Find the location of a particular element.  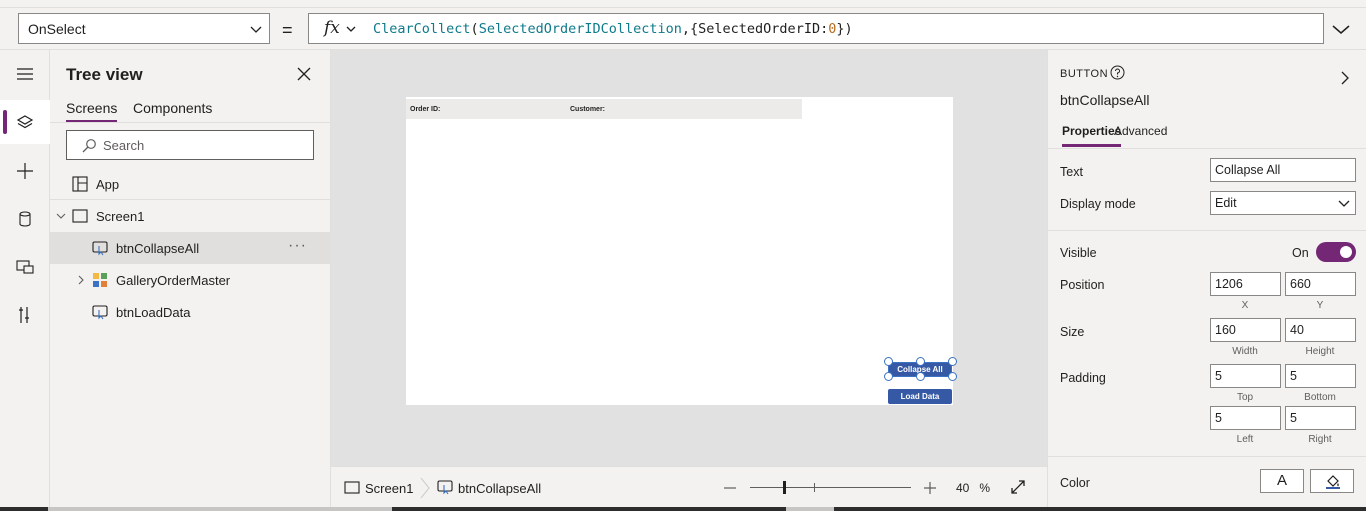

media-button is located at coordinates (25, 266).